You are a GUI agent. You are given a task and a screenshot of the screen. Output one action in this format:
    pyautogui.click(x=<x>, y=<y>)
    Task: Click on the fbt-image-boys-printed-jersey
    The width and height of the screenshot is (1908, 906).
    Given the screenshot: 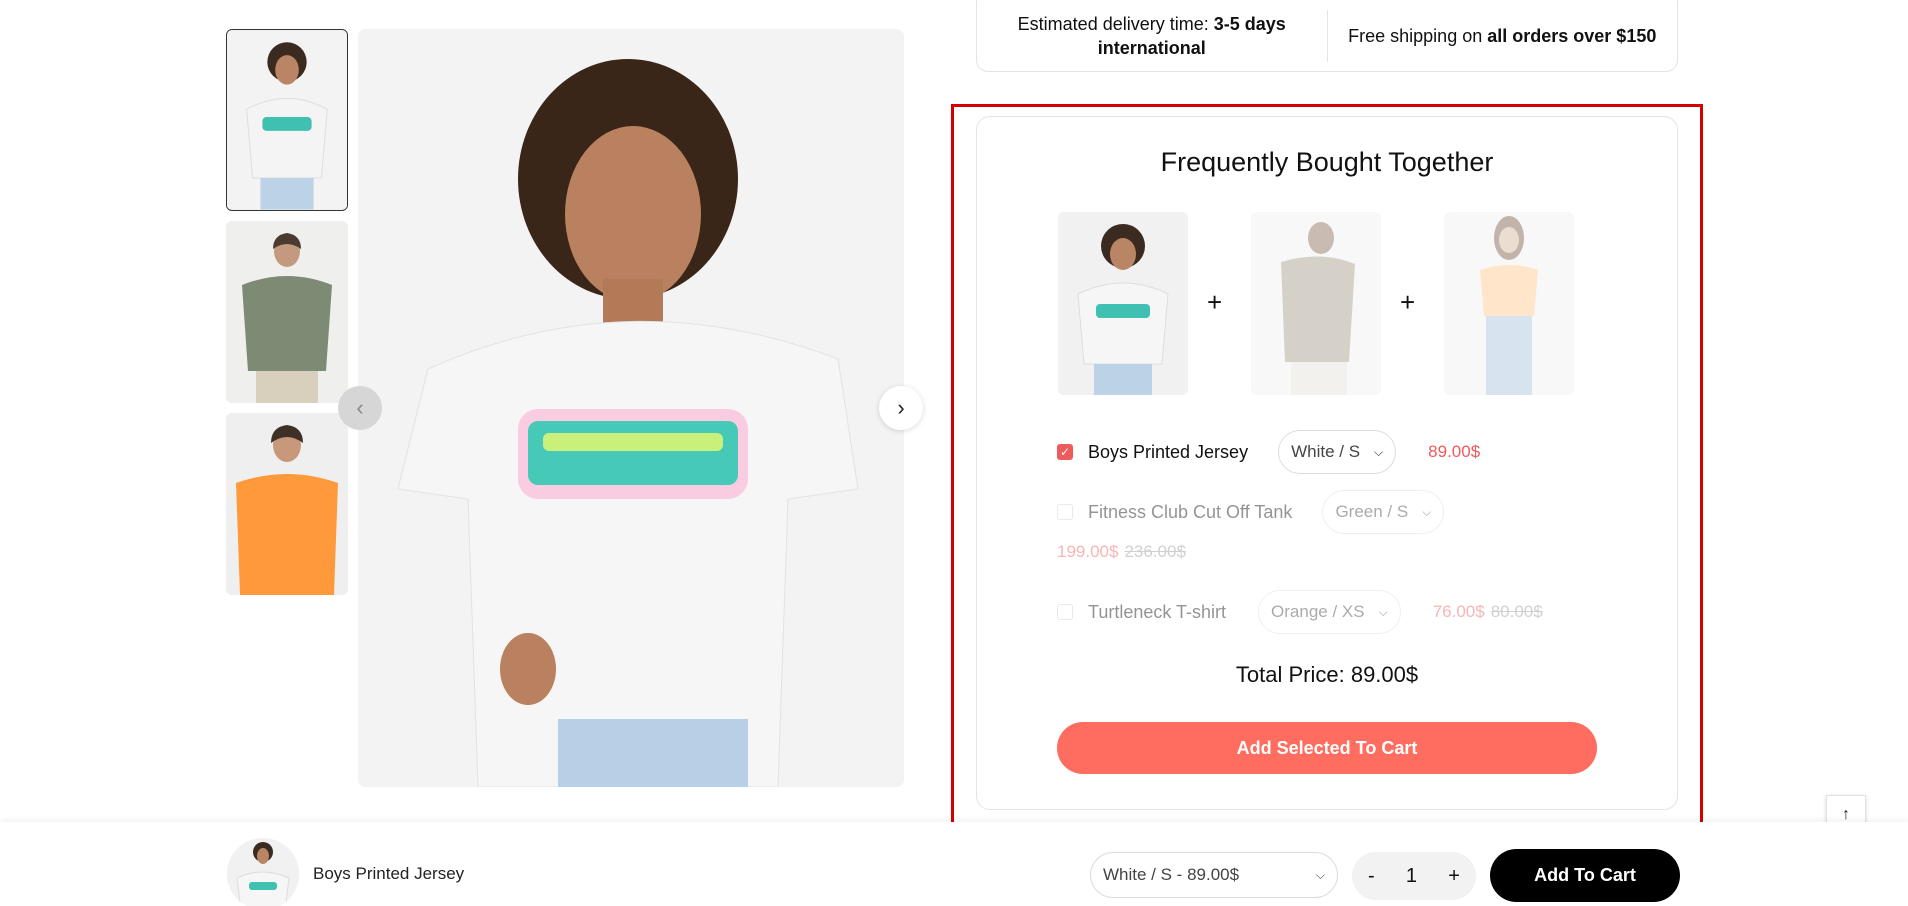 What is the action you would take?
    pyautogui.click(x=1123, y=303)
    